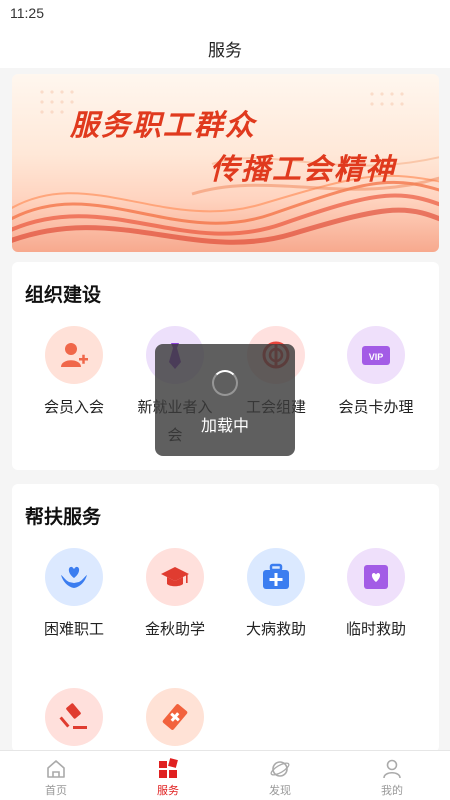 The image size is (450, 800). I want to click on home-icon, so click(56, 769).